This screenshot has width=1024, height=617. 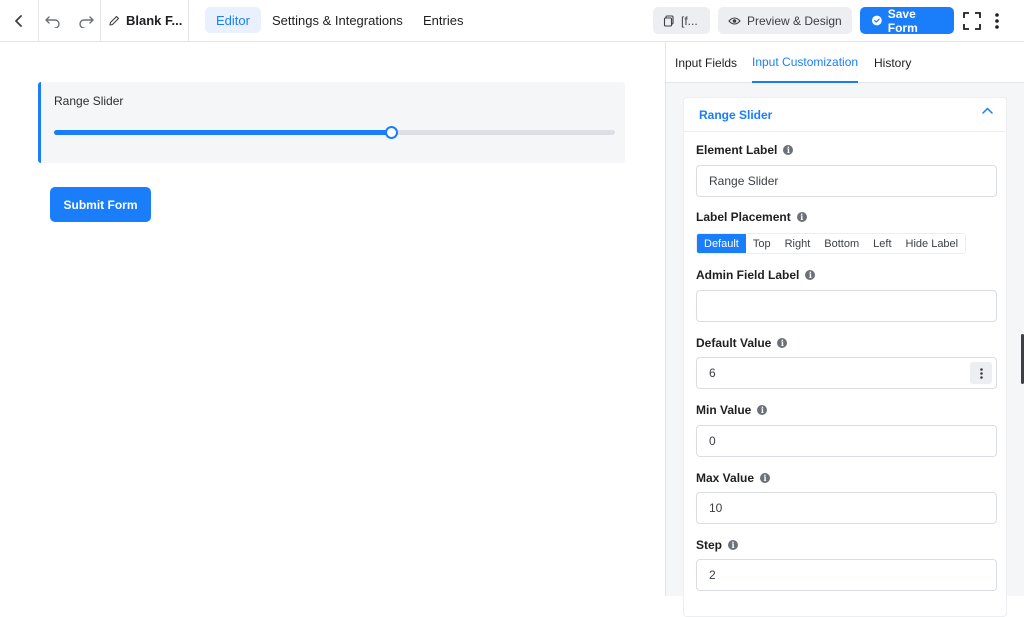 I want to click on min-value-heading: Min Value i, so click(x=732, y=410).